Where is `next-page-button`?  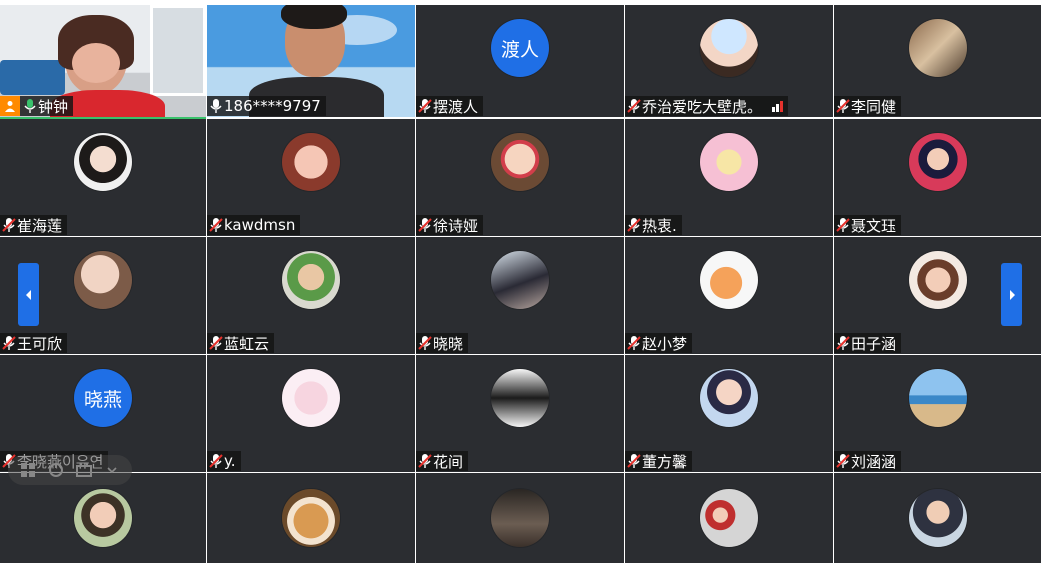 next-page-button is located at coordinates (1011, 294).